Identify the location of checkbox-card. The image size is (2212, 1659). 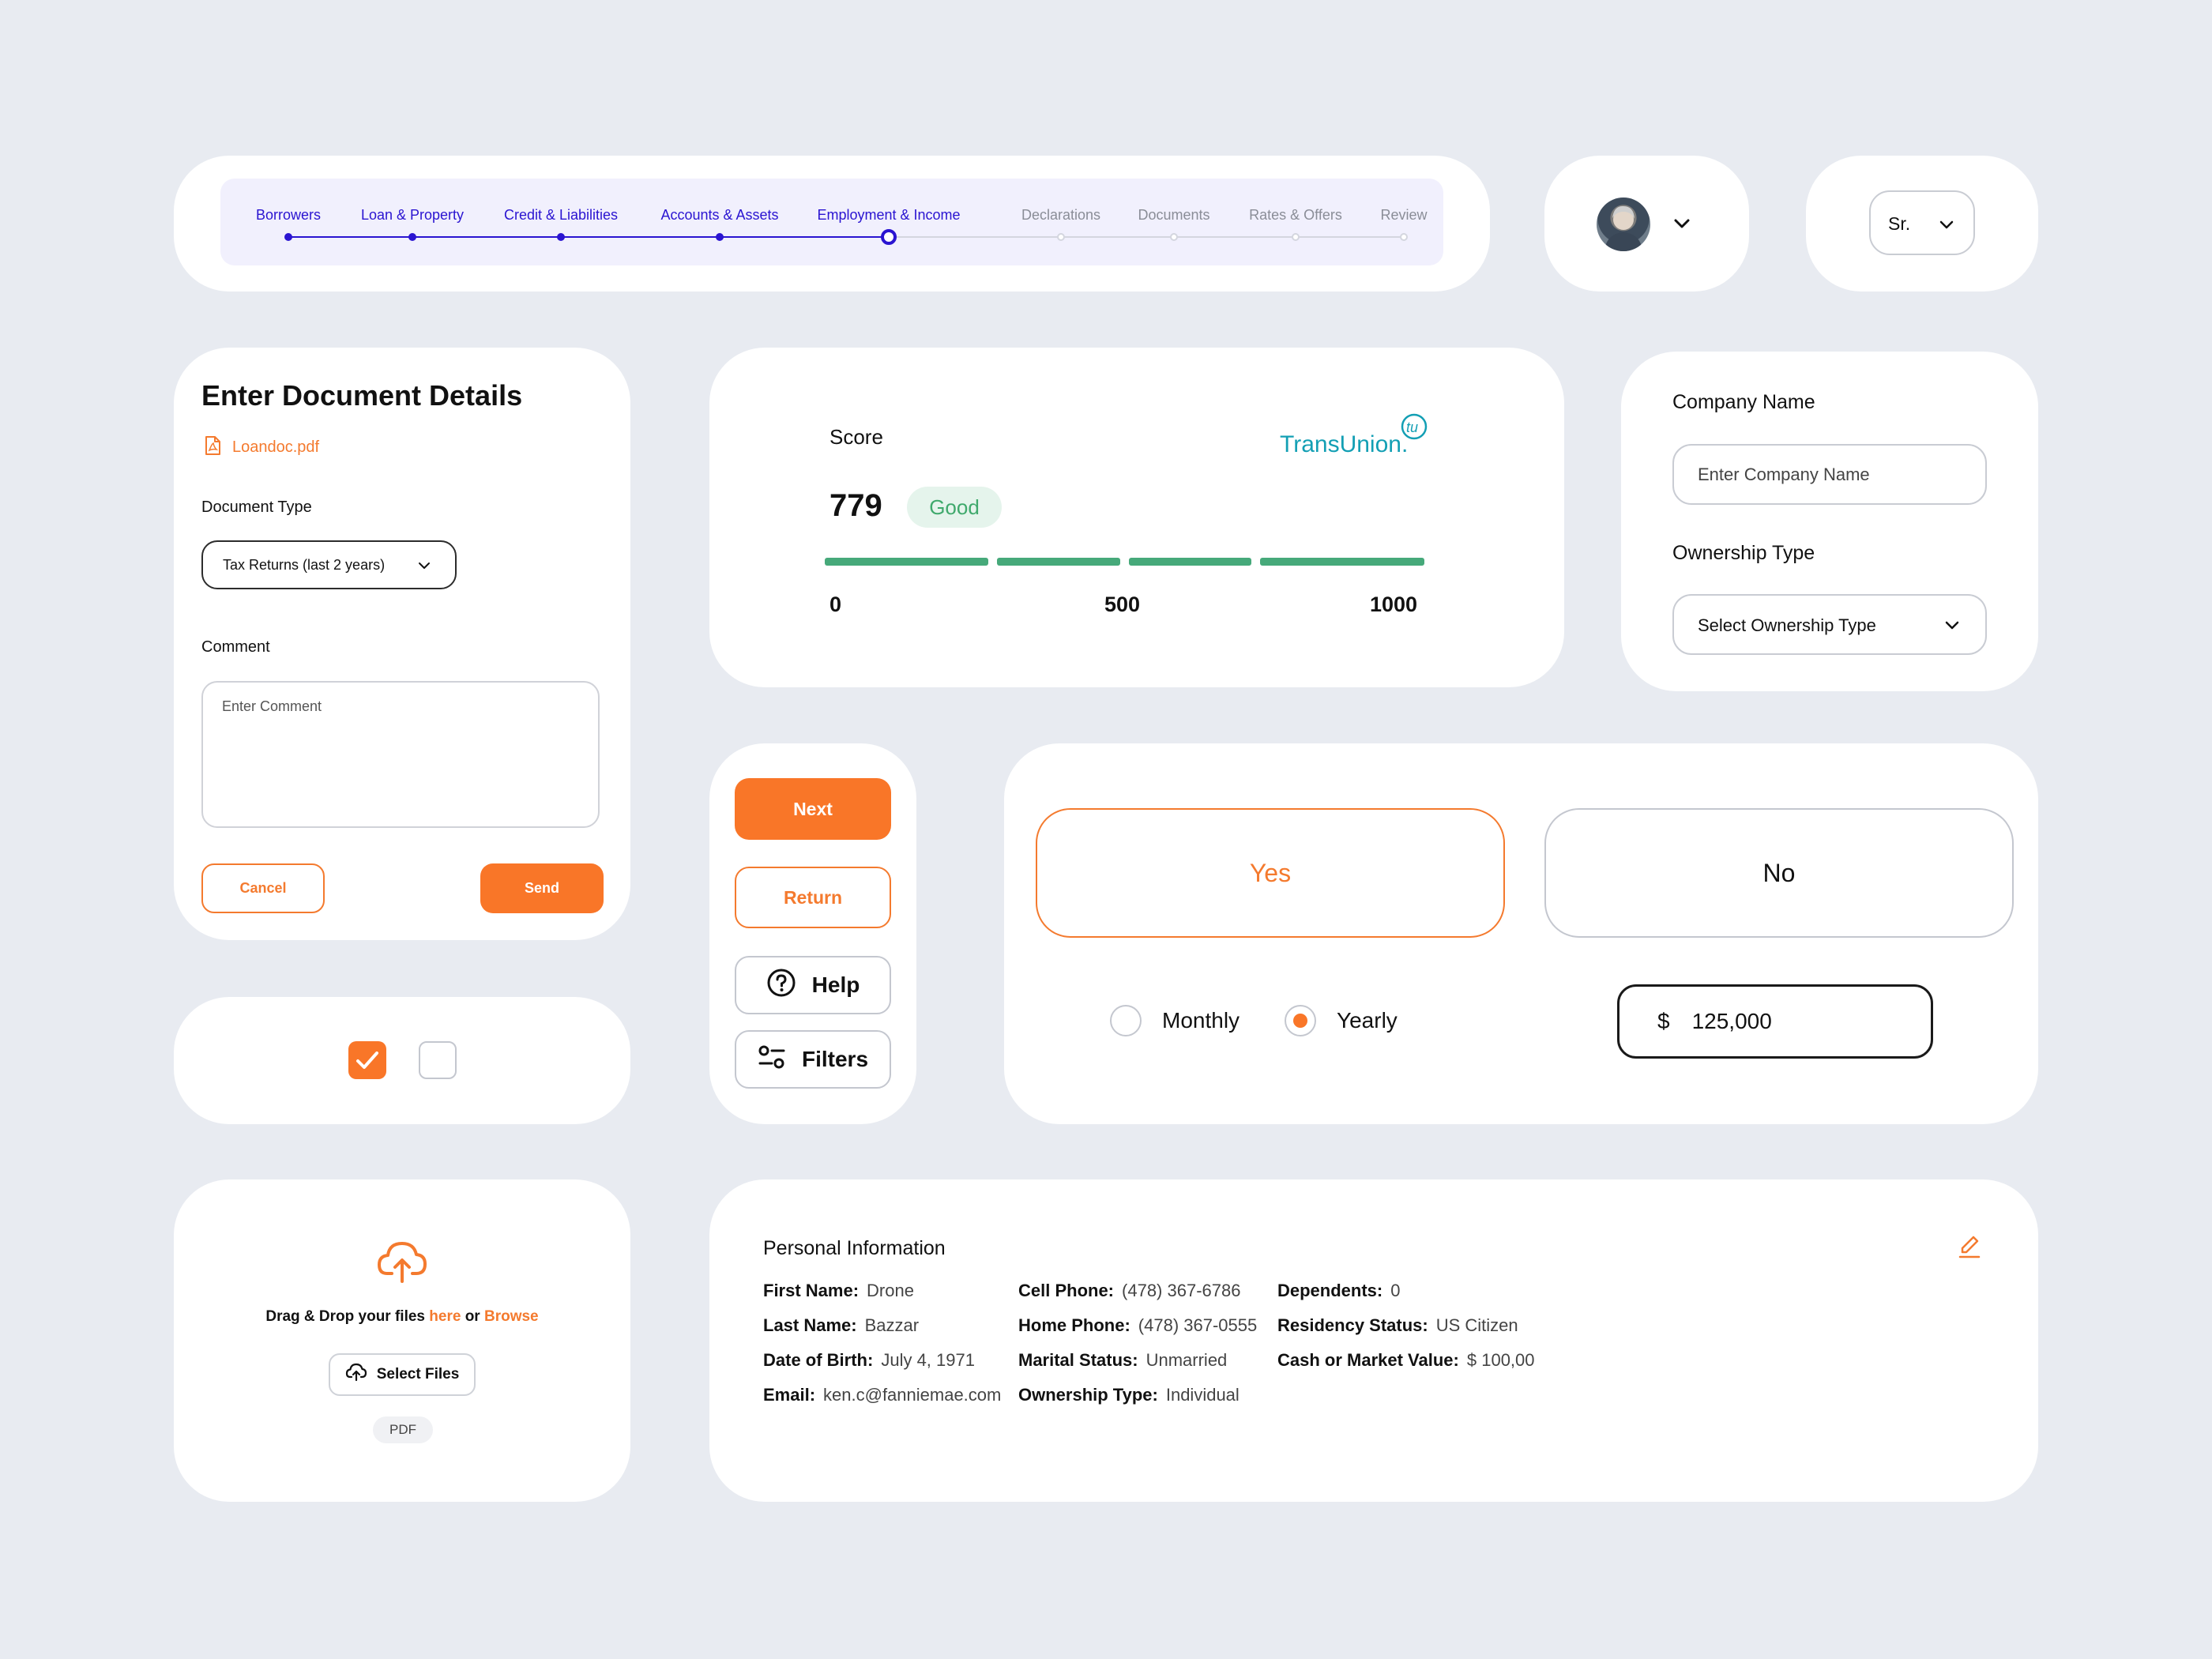
(402, 1061).